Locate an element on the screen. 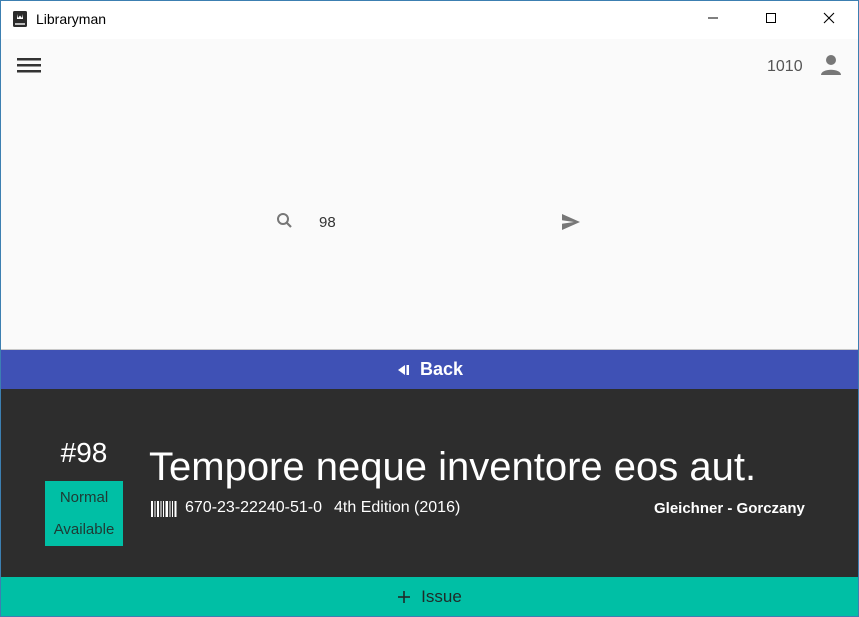 This screenshot has width=859, height=617. back-button: Back is located at coordinates (429, 369).